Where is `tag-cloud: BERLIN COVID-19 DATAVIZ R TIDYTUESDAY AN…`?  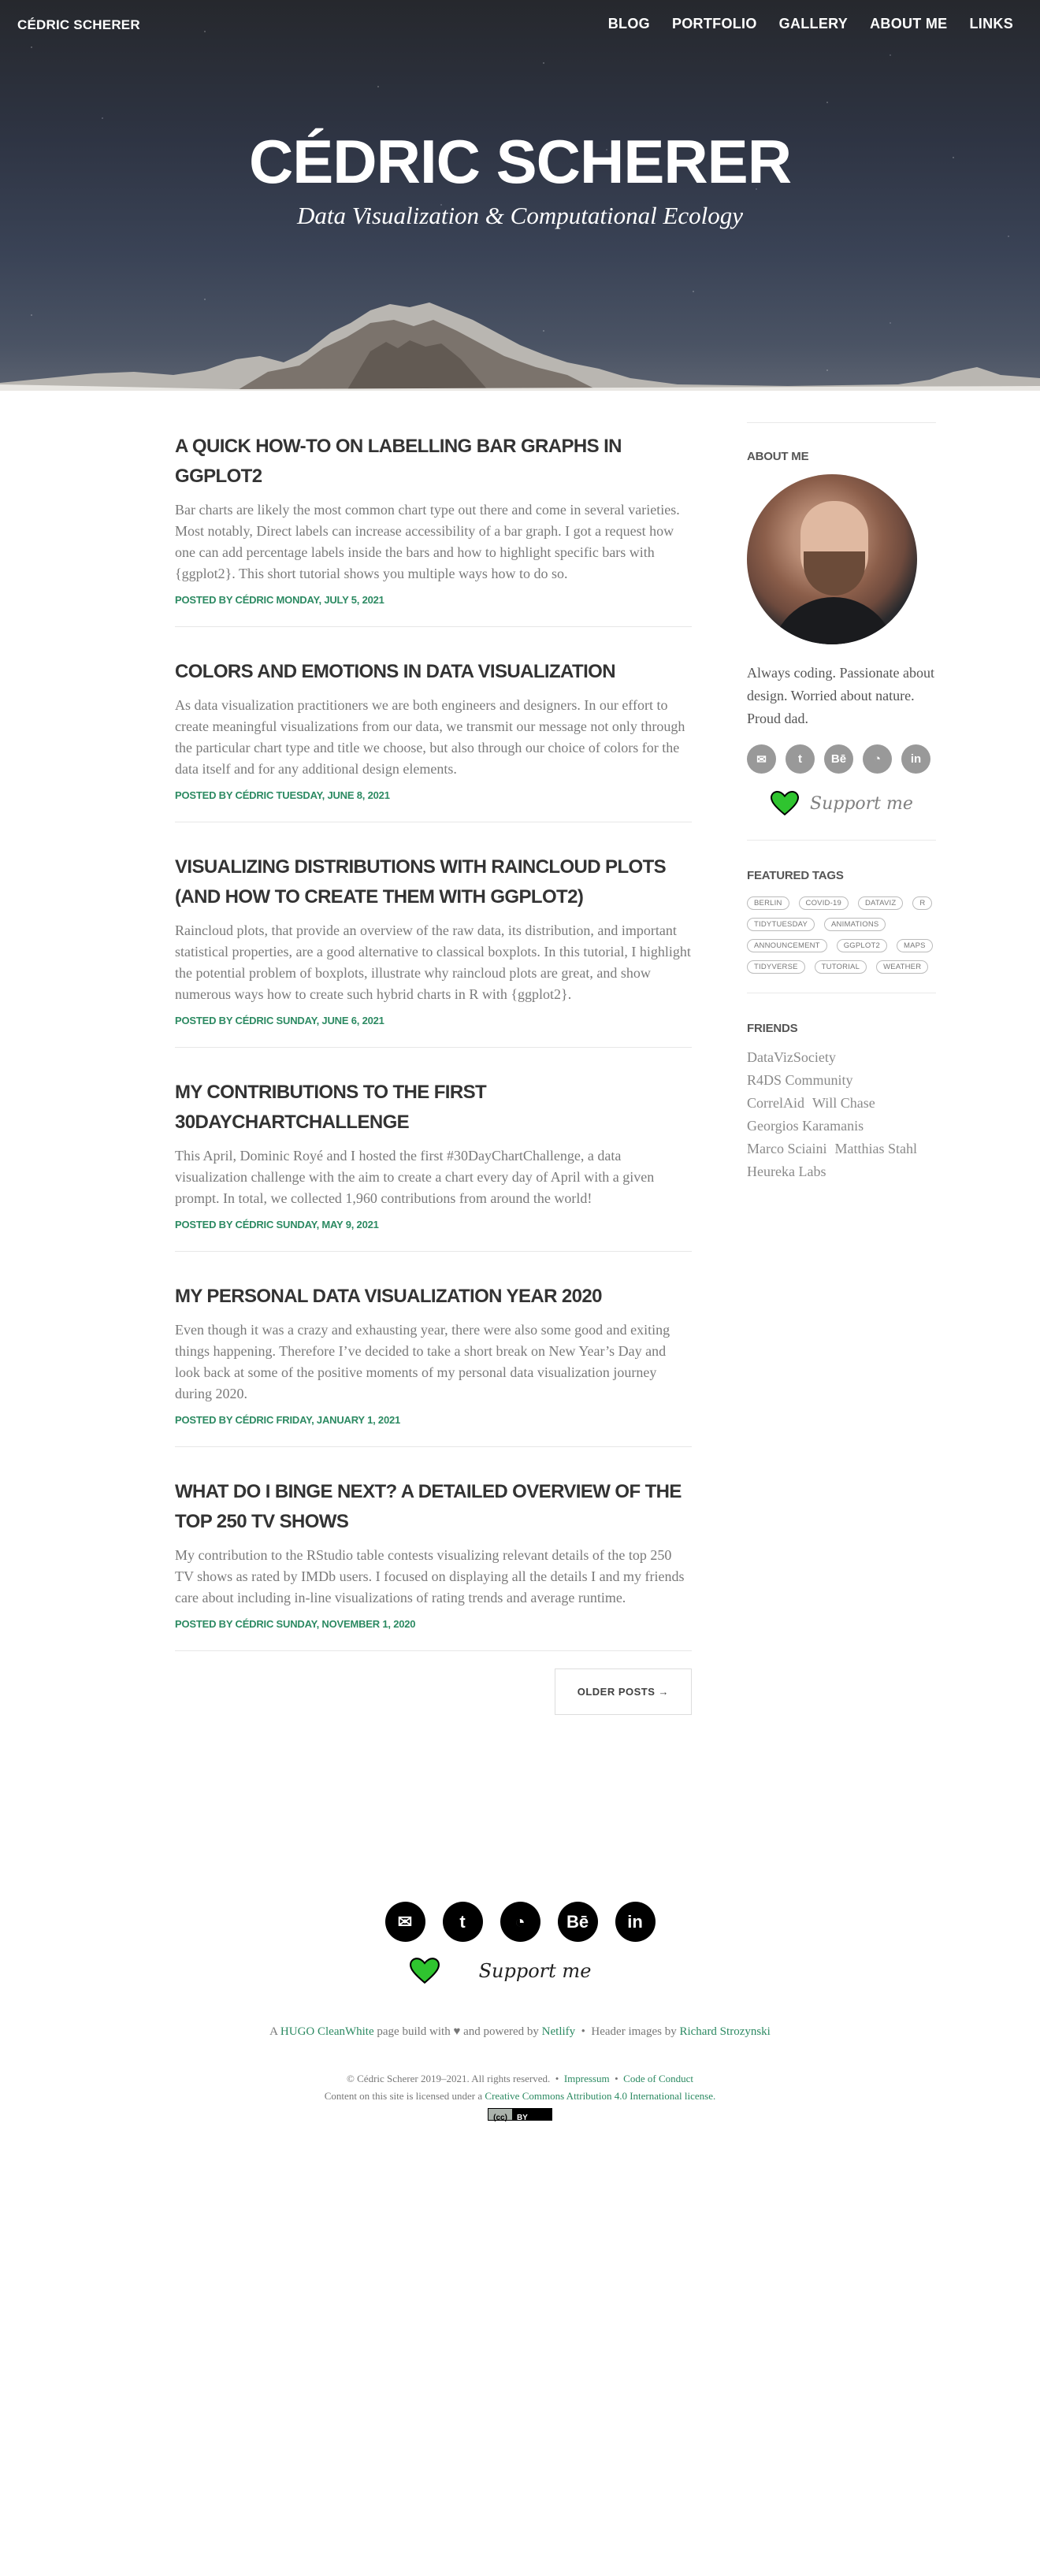
tag-cloud: BERLIN COVID-19 DATAVIZ R TIDYTUESDAY AN… is located at coordinates (841, 935).